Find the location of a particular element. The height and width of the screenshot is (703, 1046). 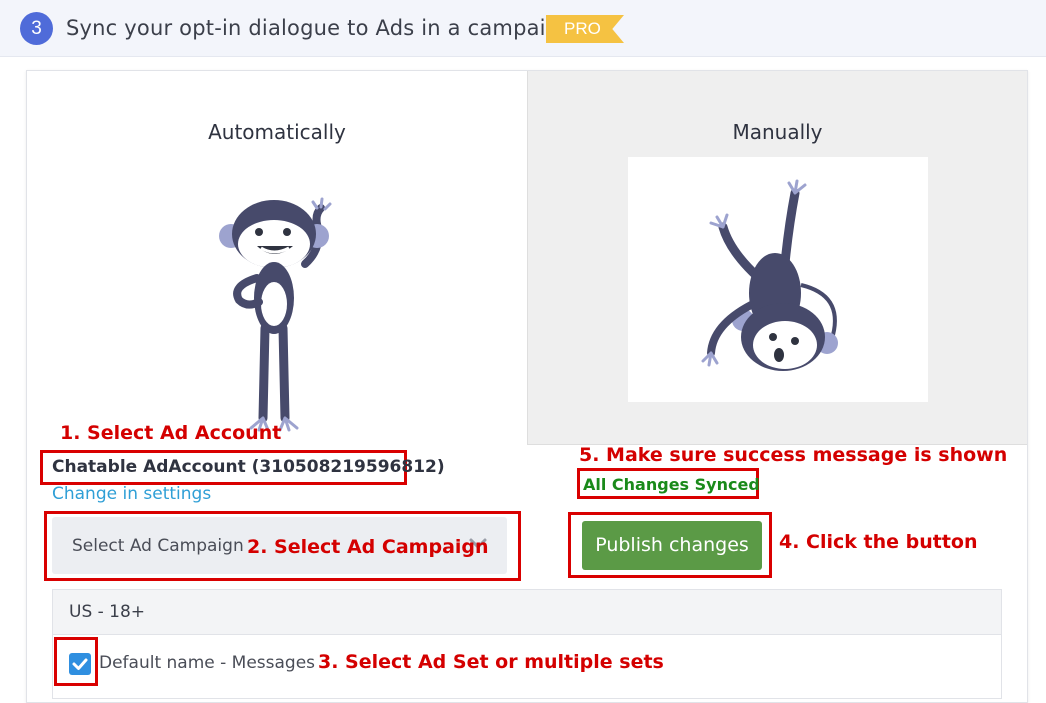

annotation-step5: 5. Make sure success message is shown is located at coordinates (793, 455).